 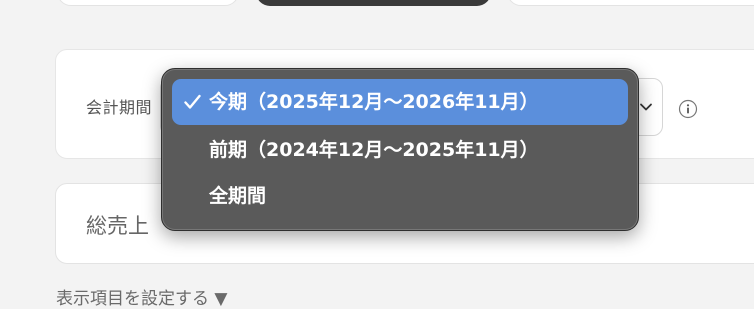 What do you see at coordinates (374, 150) in the screenshot?
I see `menu-item-label: 前期（2024年12月〜2025年11月）` at bounding box center [374, 150].